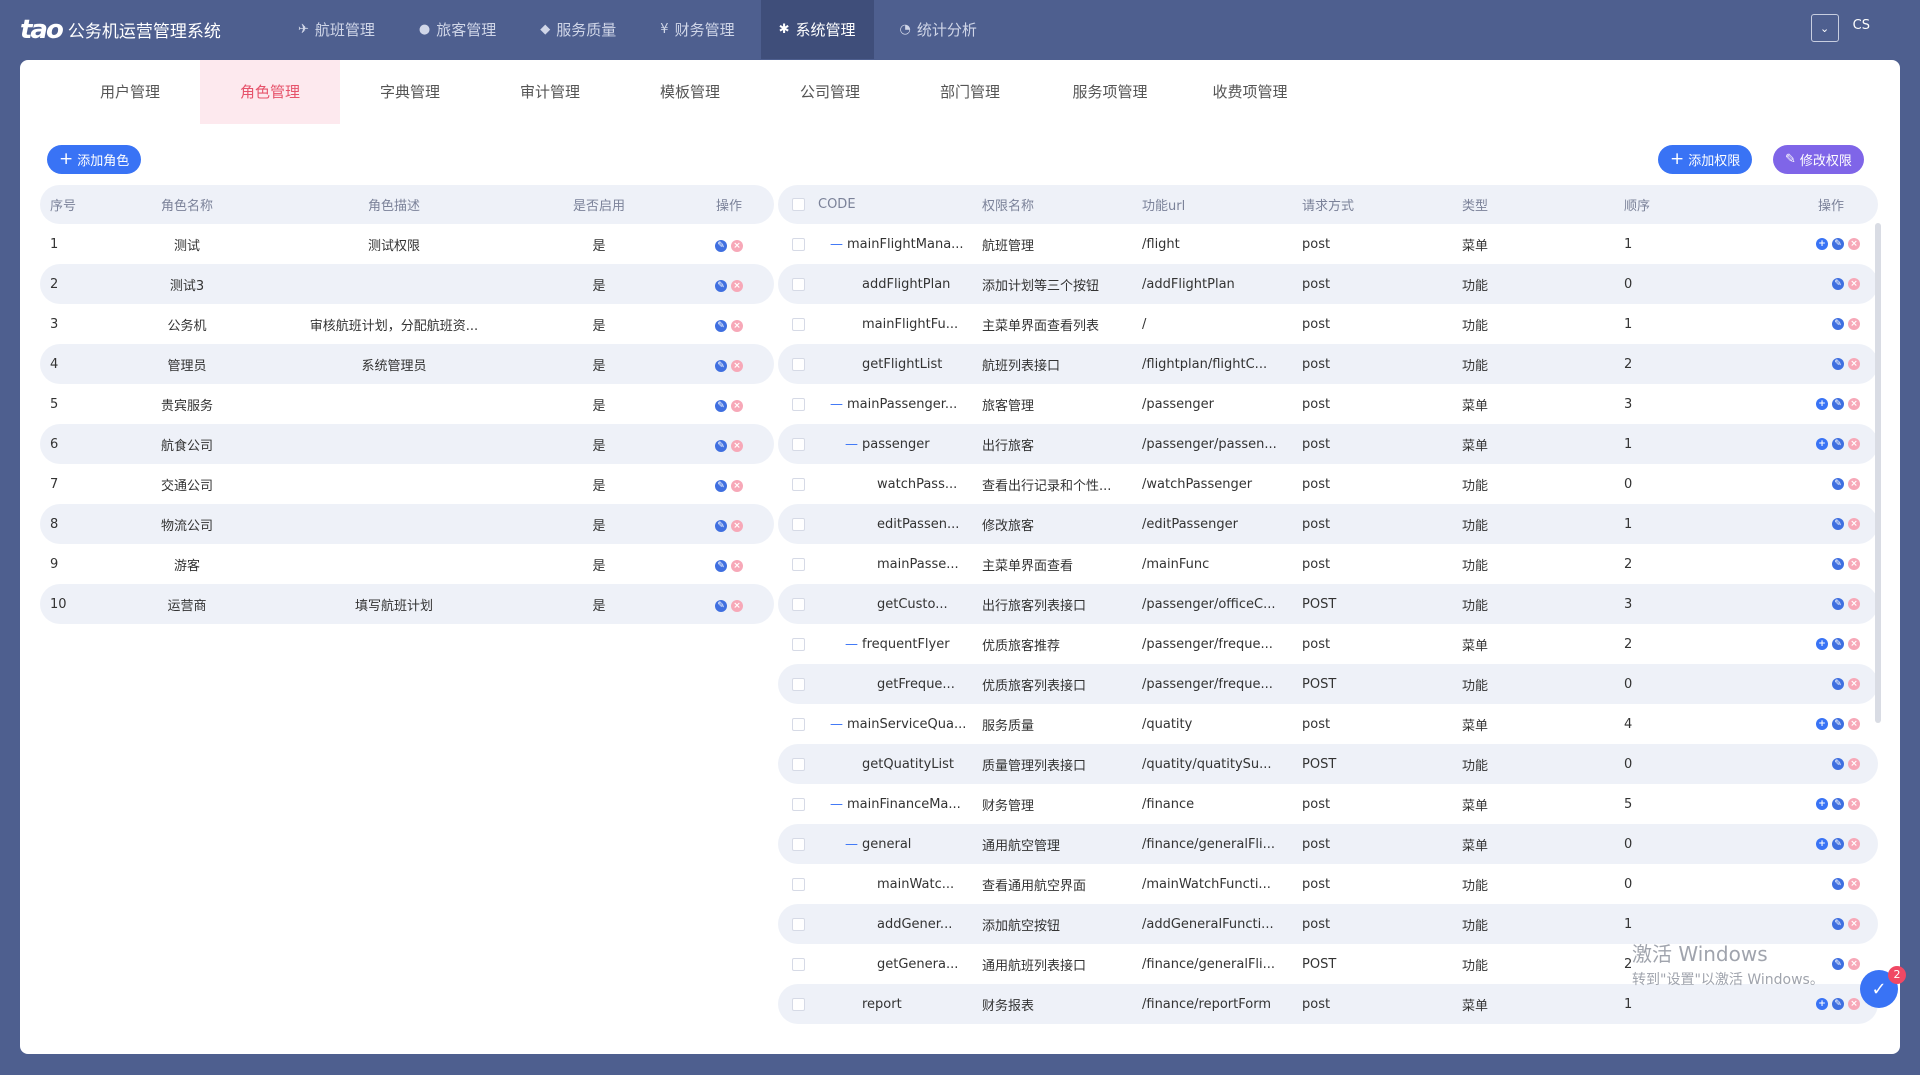 This screenshot has width=1920, height=1075. I want to click on permission-row: — mainFinanceMa... 财务管理/finance post 菜单 5 + ✎ ×, so click(1328, 804).